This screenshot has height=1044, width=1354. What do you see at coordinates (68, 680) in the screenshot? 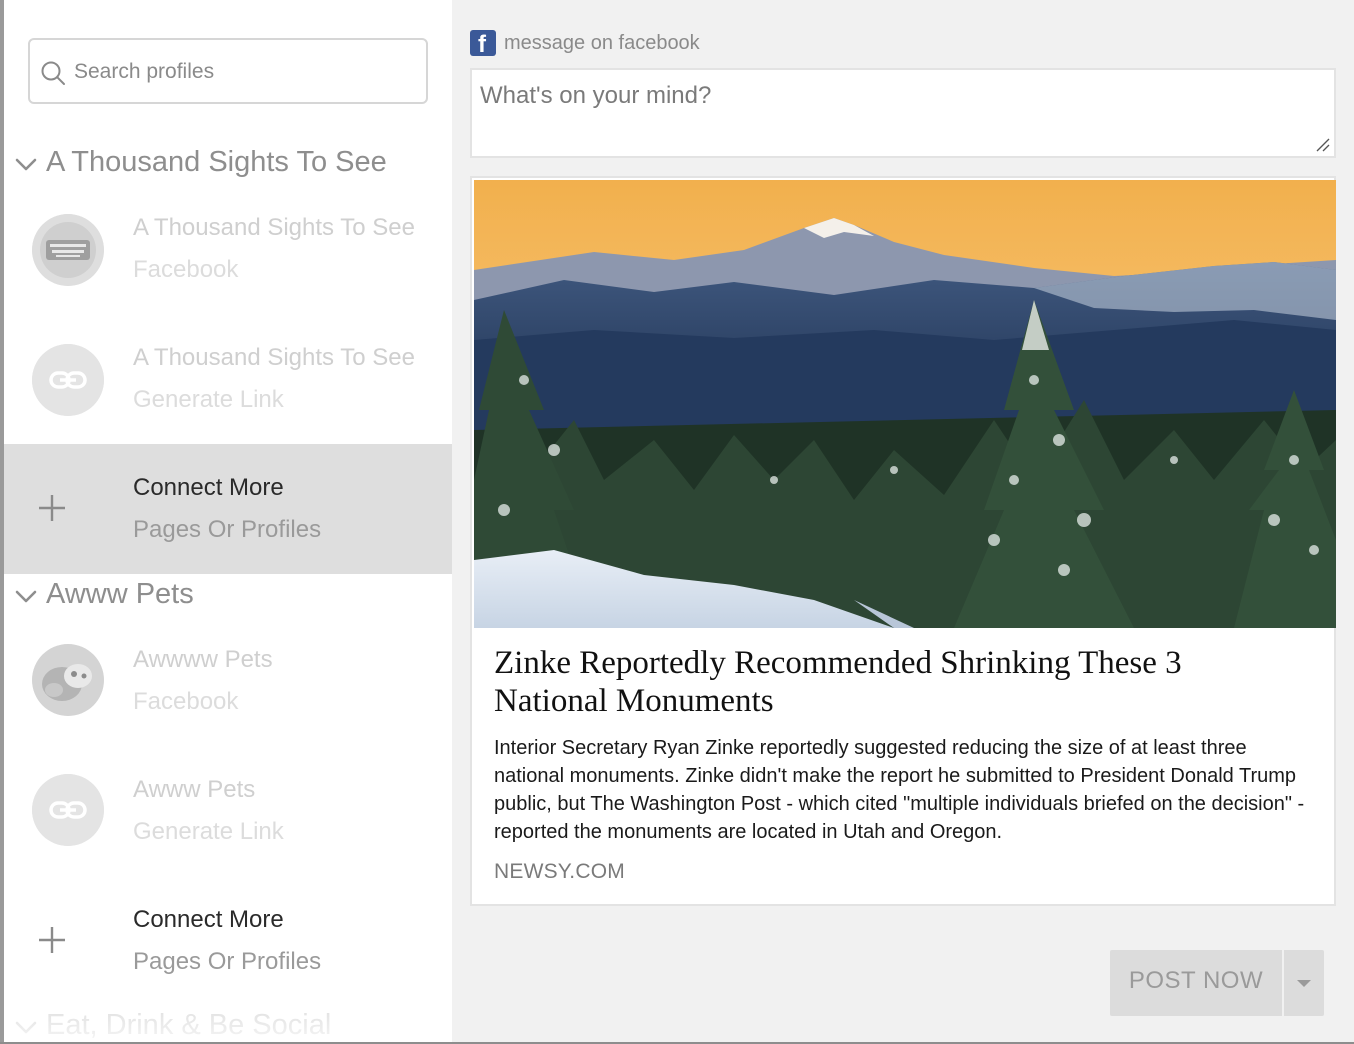
I see `pet-avatar` at bounding box center [68, 680].